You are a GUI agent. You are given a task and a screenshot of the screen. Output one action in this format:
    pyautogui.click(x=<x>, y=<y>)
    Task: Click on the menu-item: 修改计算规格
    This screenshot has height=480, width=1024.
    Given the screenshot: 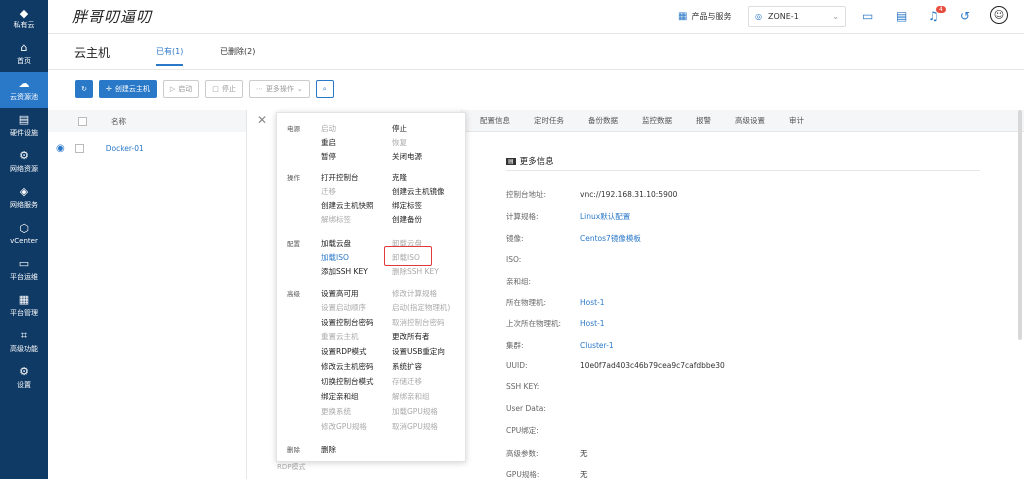 What is the action you would take?
    pyautogui.click(x=414, y=293)
    